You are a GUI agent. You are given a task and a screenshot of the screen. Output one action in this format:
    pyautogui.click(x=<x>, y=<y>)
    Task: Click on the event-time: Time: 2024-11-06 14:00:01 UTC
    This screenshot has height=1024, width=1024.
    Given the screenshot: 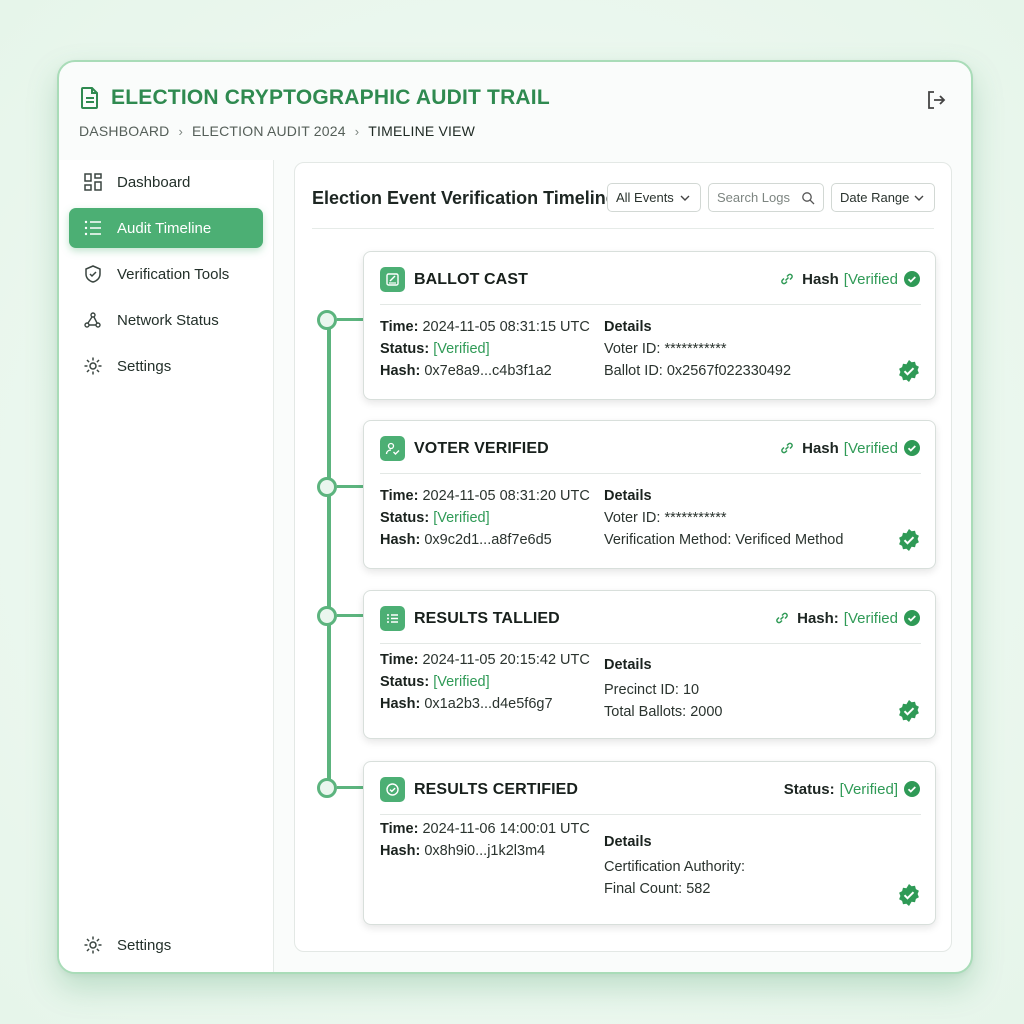 What is the action you would take?
    pyautogui.click(x=485, y=829)
    